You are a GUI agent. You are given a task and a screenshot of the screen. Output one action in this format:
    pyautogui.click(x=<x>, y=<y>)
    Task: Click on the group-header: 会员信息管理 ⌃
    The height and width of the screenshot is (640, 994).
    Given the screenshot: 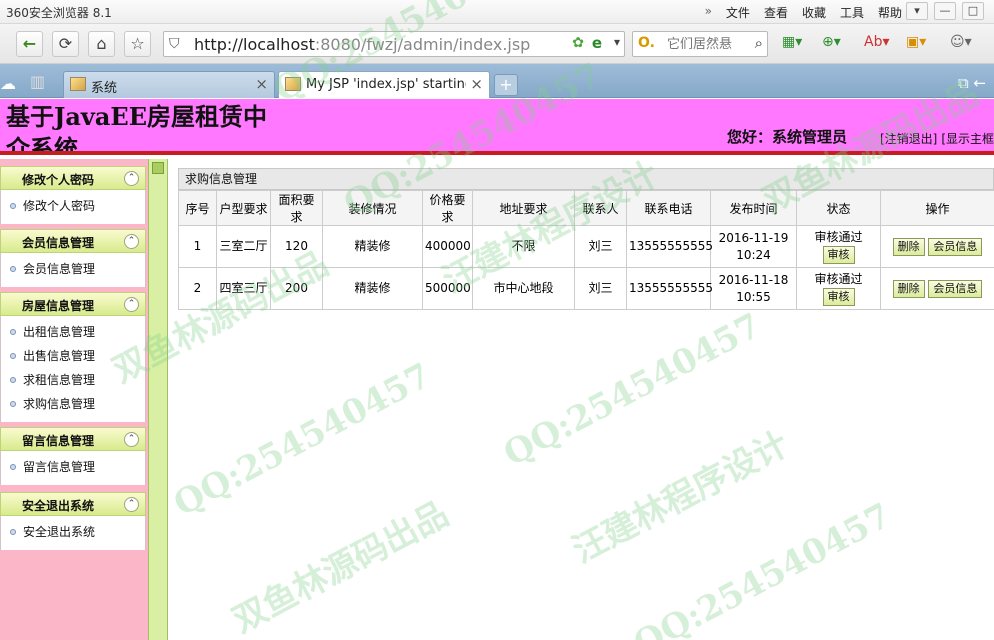 What is the action you would take?
    pyautogui.click(x=73, y=241)
    